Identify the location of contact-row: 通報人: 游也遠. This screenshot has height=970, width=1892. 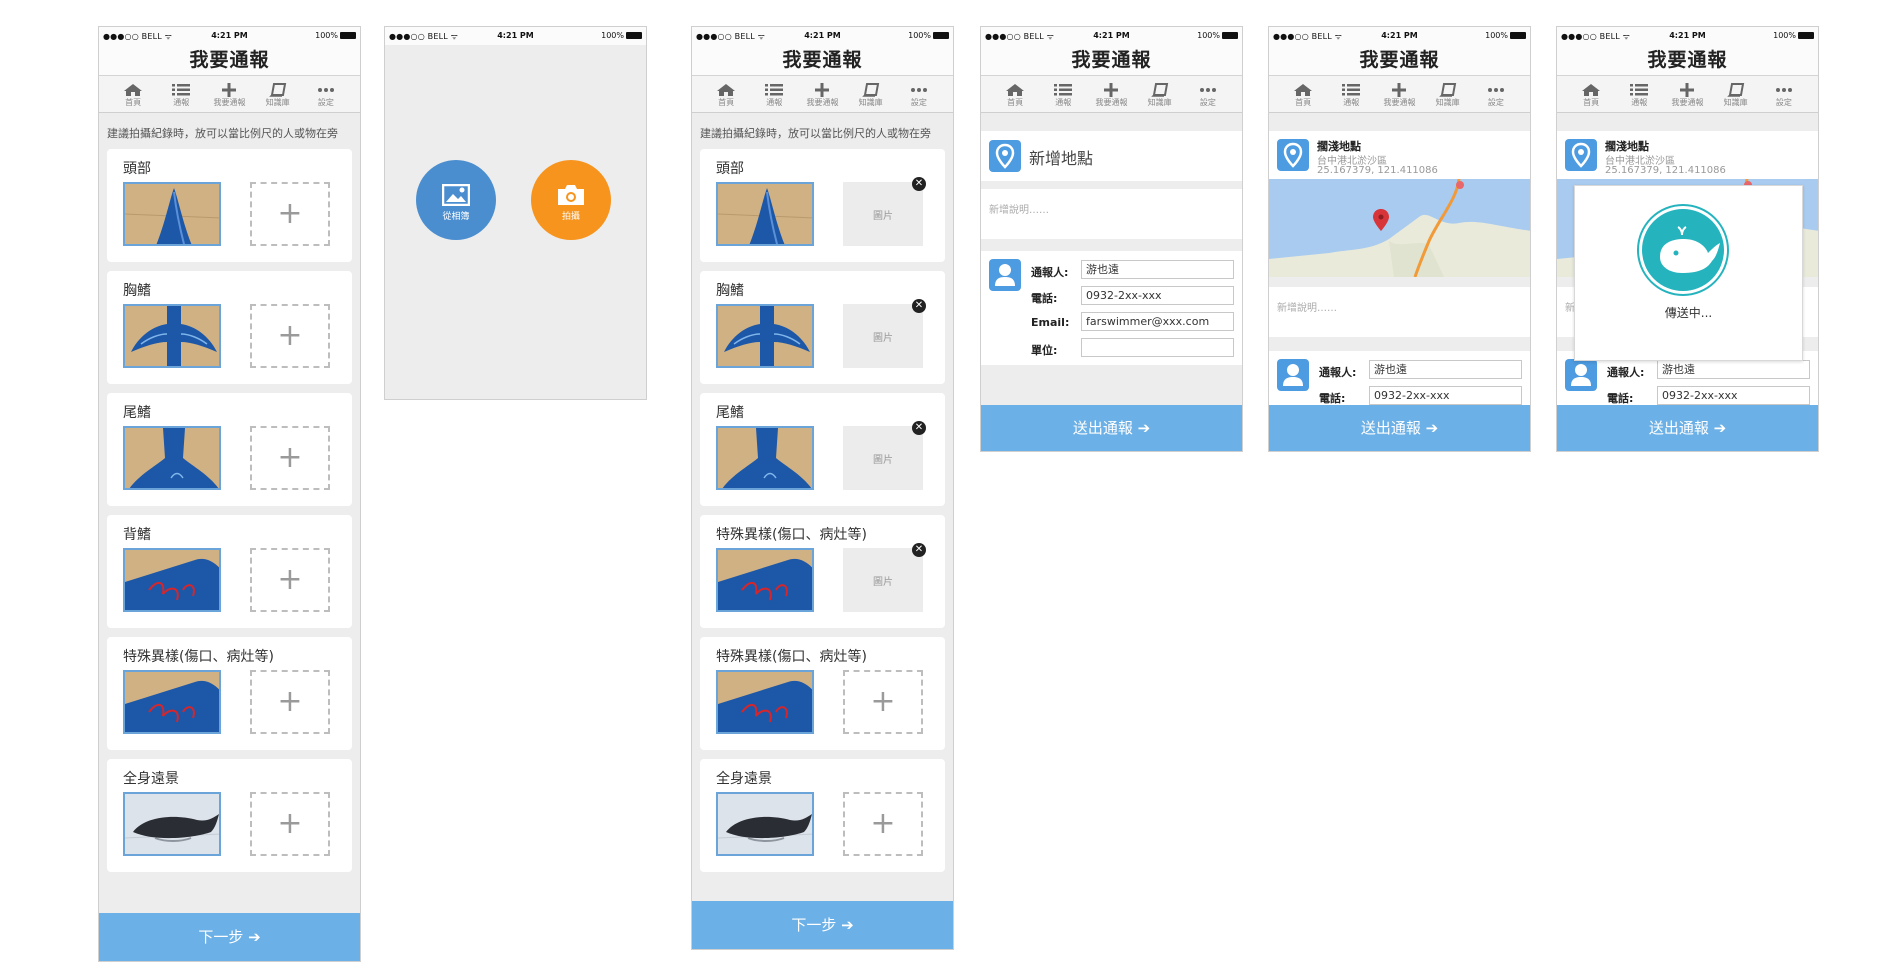
(1111, 270).